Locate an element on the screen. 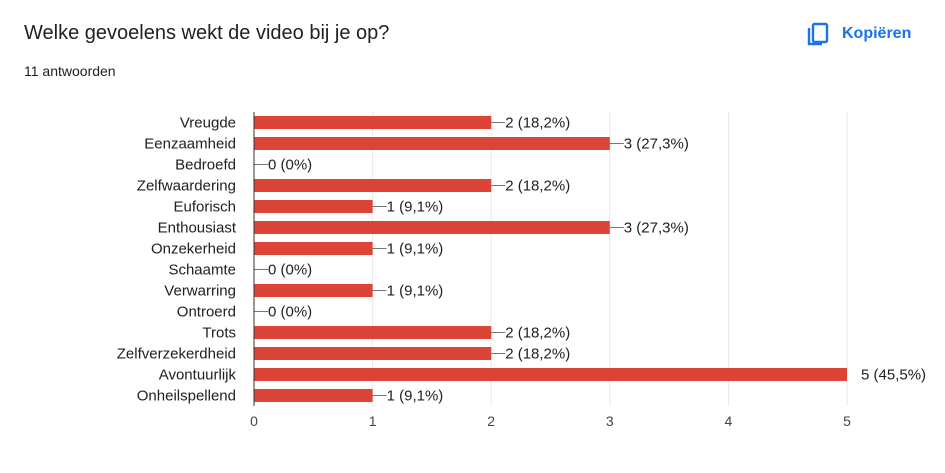 The width and height of the screenshot is (945, 473). category-label: Trots is located at coordinates (219, 333).